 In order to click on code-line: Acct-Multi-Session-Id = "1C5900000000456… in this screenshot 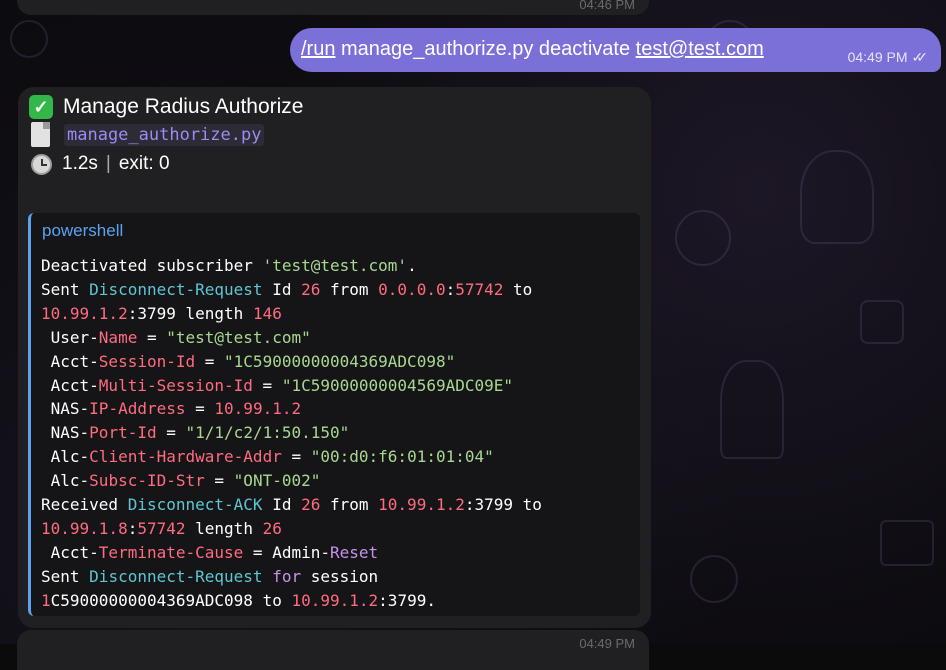, I will do `click(277, 385)`.